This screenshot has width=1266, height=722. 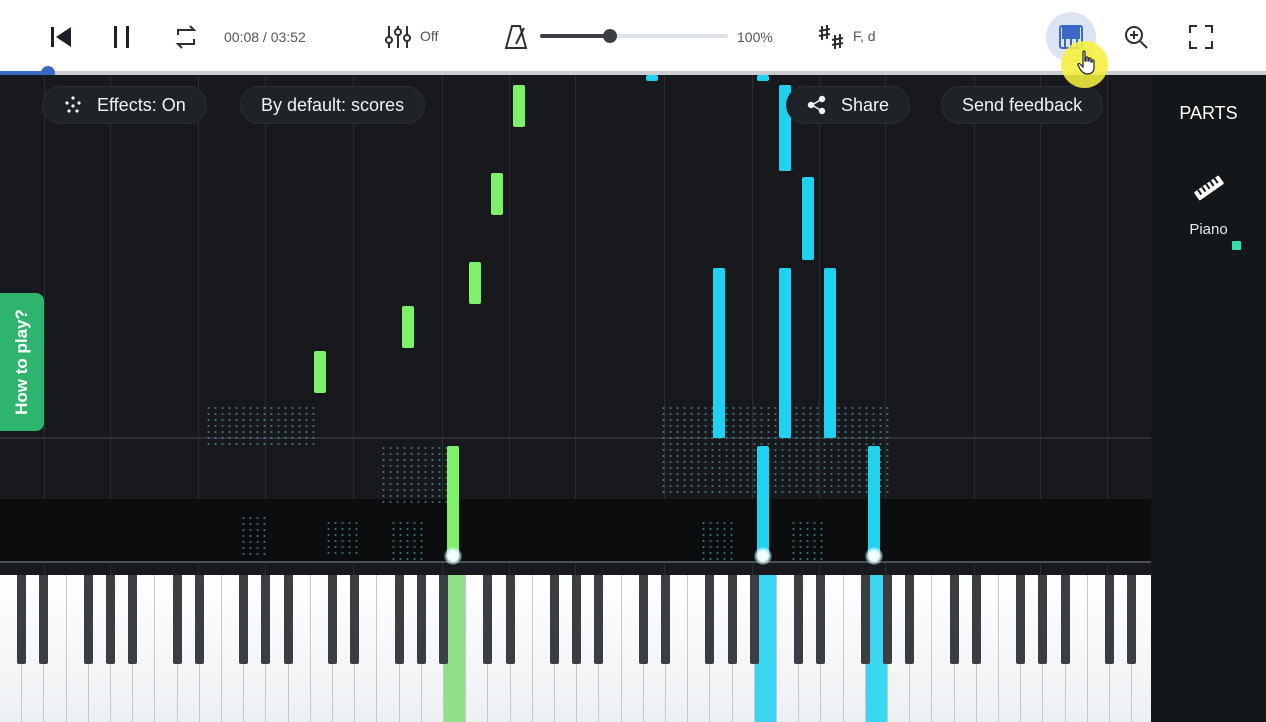 What do you see at coordinates (1209, 188) in the screenshot?
I see `piano-part-icon` at bounding box center [1209, 188].